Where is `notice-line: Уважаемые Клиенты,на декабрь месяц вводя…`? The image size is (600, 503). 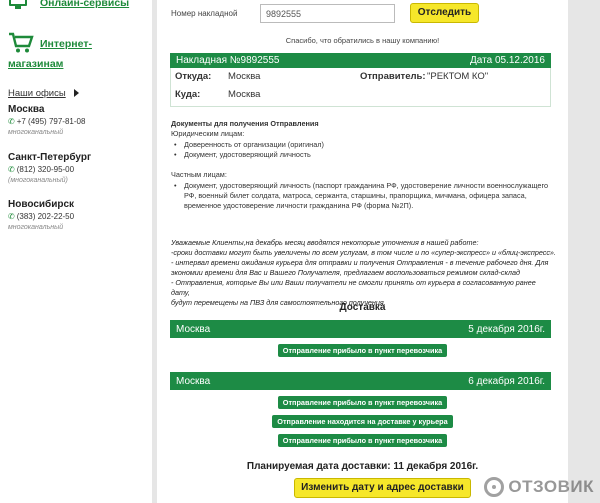 notice-line: Уважаемые Клиенты,на декабрь месяц вводя… is located at coordinates (325, 242).